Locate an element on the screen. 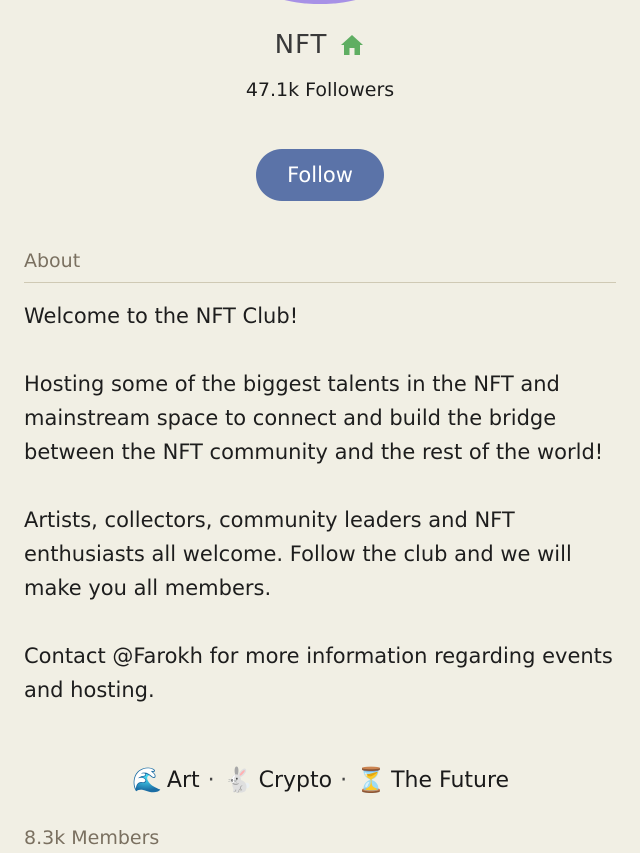  topic-the-future: ⏳ The Future is located at coordinates (432, 780).